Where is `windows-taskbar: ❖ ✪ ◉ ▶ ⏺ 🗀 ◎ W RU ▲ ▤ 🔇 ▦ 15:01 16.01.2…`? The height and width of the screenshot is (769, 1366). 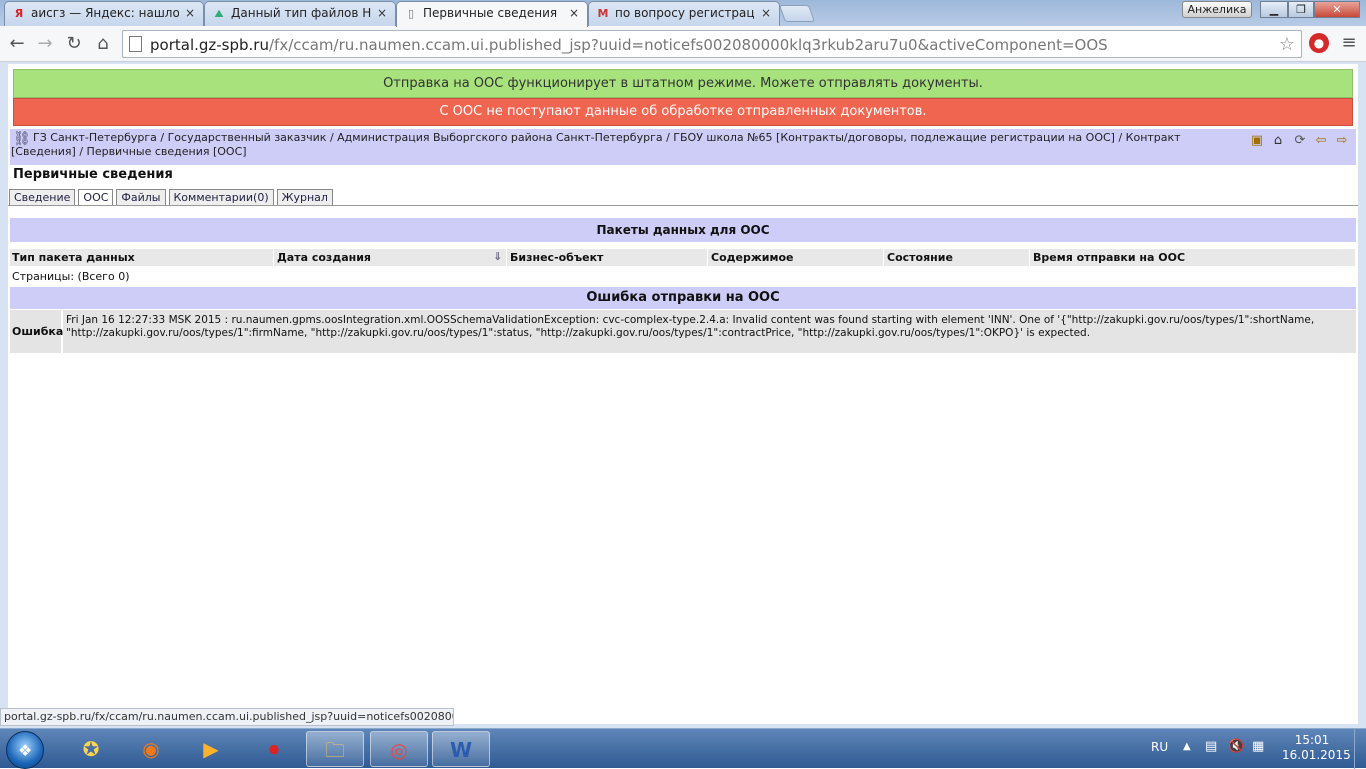 windows-taskbar: ❖ ✪ ◉ ▶ ⏺ 🗀 ◎ W RU ▲ ▤ 🔇 ▦ 15:01 16.01.2… is located at coordinates (683, 748).